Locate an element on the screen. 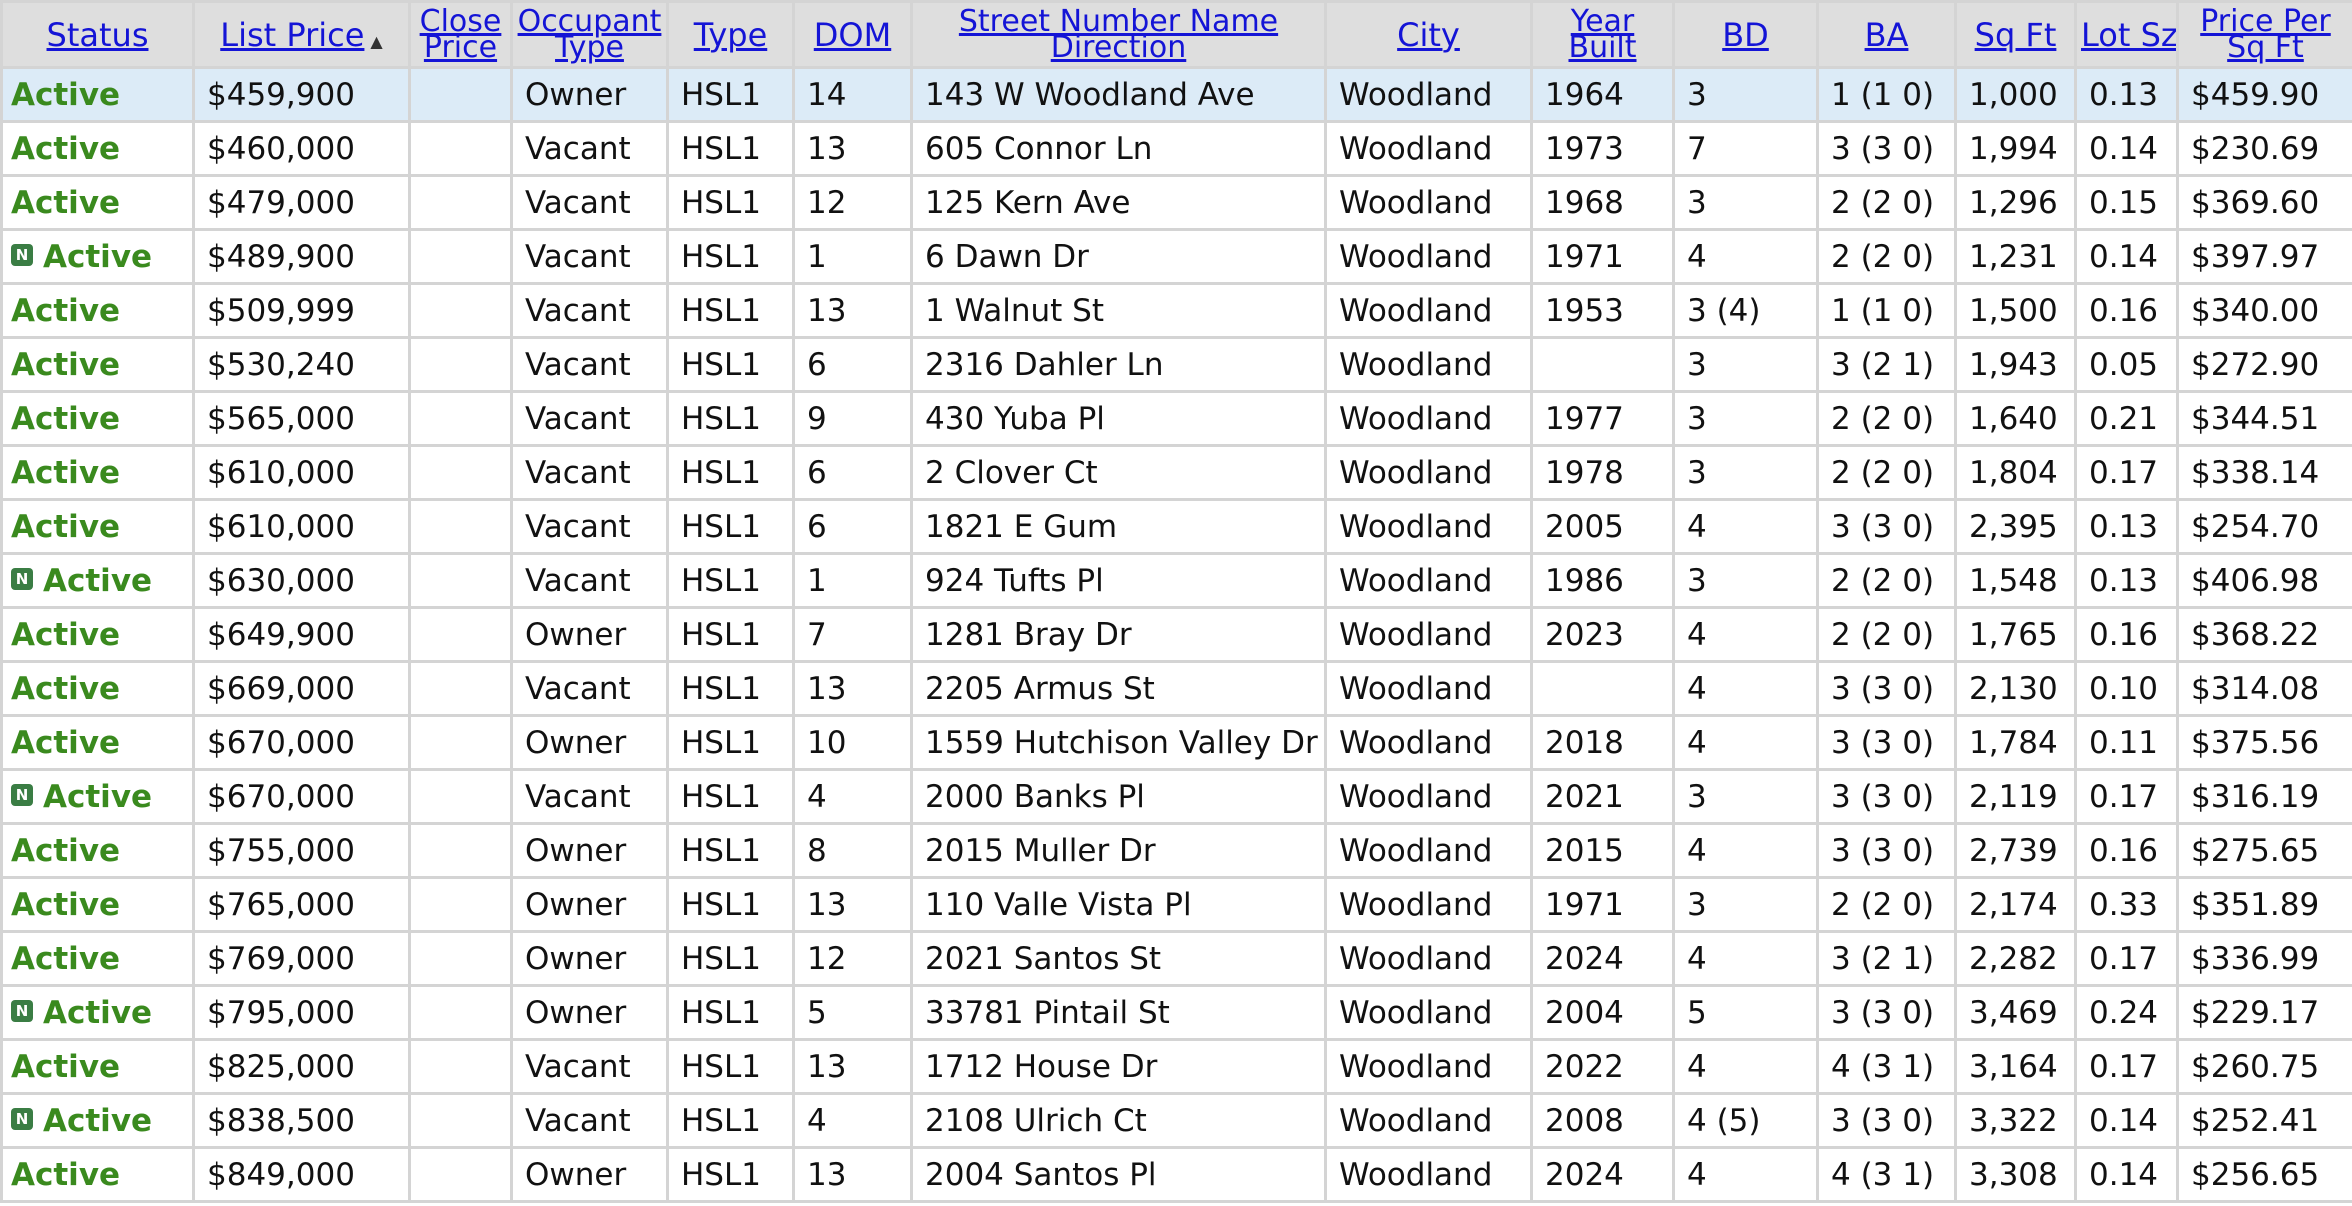 This screenshot has height=1206, width=2352. col-header-city-label: City is located at coordinates (1428, 35).